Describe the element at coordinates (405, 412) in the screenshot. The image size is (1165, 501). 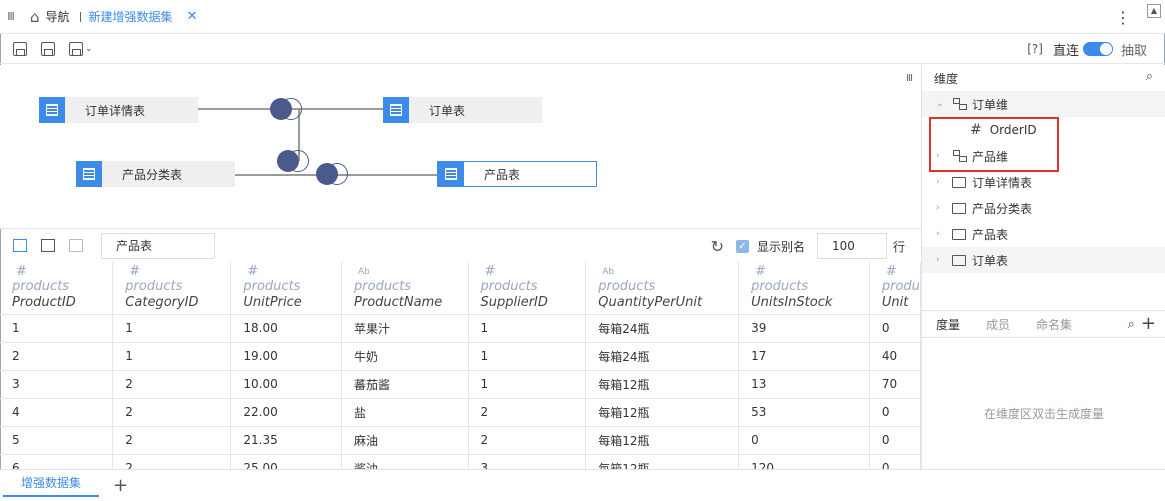
I see `table-cell: 盐` at that location.